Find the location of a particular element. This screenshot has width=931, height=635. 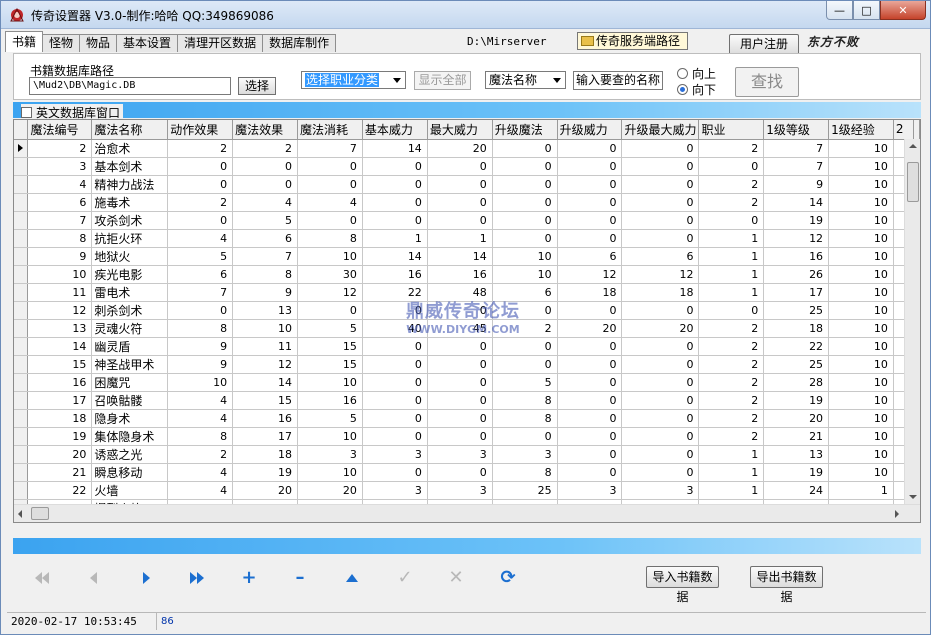

table-cell: 24 is located at coordinates (796, 490).